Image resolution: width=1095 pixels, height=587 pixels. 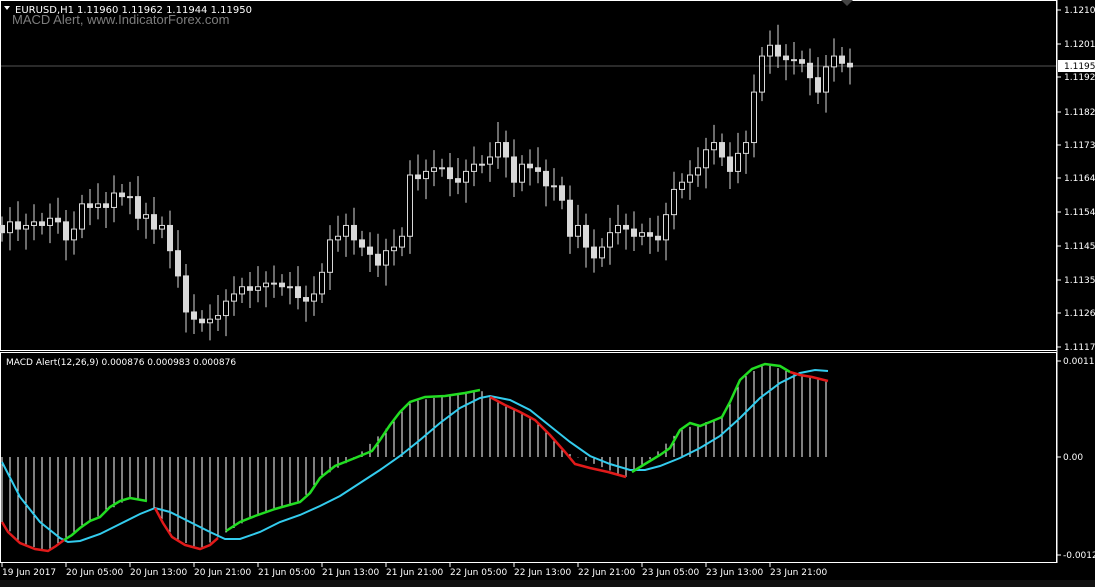 I want to click on price-tick: 1.12105, so click(x=1076, y=11).